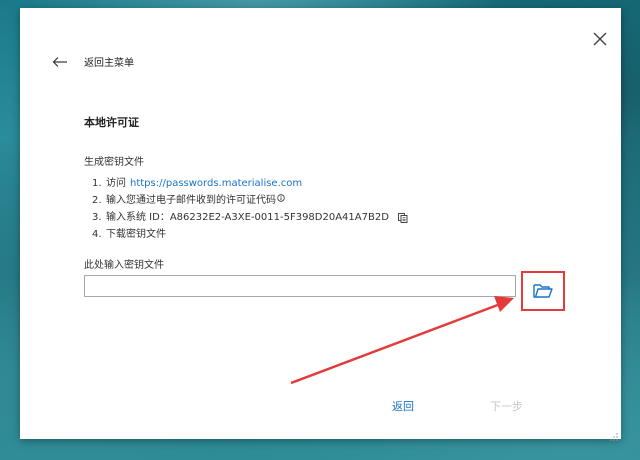 The height and width of the screenshot is (460, 640). Describe the element at coordinates (116, 183) in the screenshot. I see `step-text: 访问` at that location.